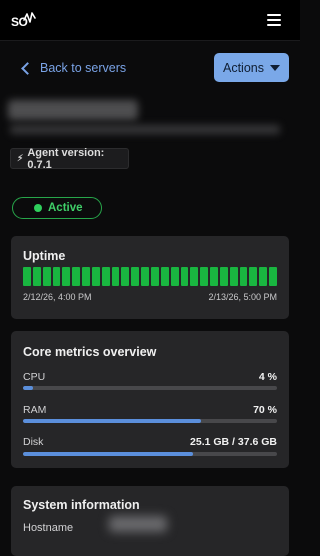 This screenshot has height=556, width=320. I want to click on bolt-icon: ⚡︎, so click(20, 158).